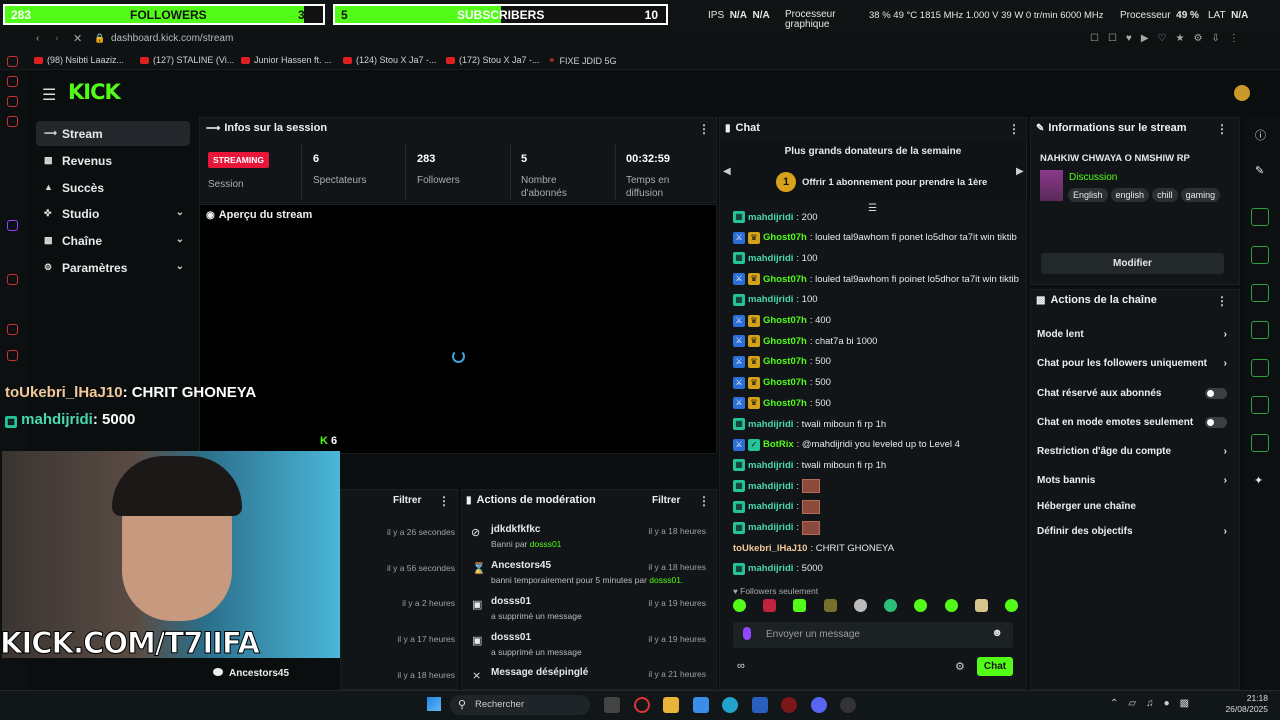  What do you see at coordinates (12, 225) in the screenshot?
I see `twitch-icon` at bounding box center [12, 225].